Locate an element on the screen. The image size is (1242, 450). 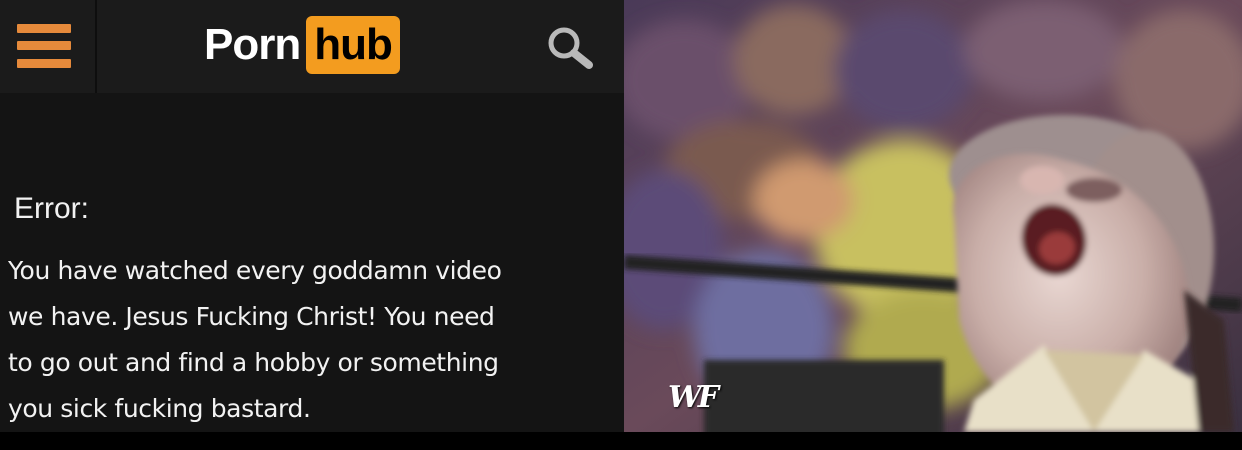
error-line: you sick fucking bastard. is located at coordinates (159, 408).